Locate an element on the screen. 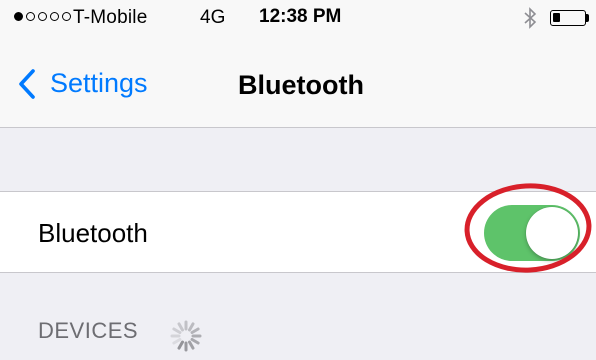 The height and width of the screenshot is (360, 596). bluetooth-toggle is located at coordinates (532, 233).